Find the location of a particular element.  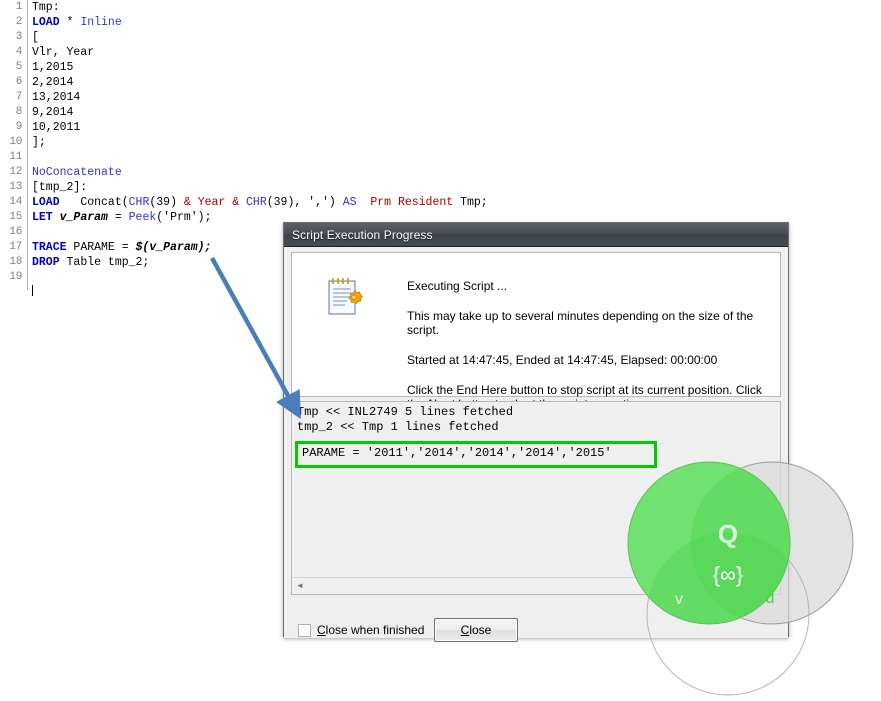

code-line-text: Vlr, Year is located at coordinates (60, 52).